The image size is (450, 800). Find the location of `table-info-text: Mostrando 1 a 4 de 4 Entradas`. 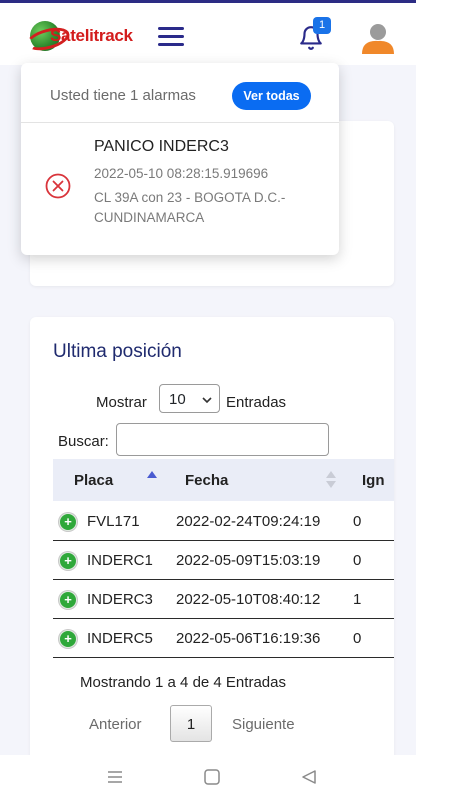

table-info-text: Mostrando 1 a 4 de 4 Entradas is located at coordinates (183, 682).